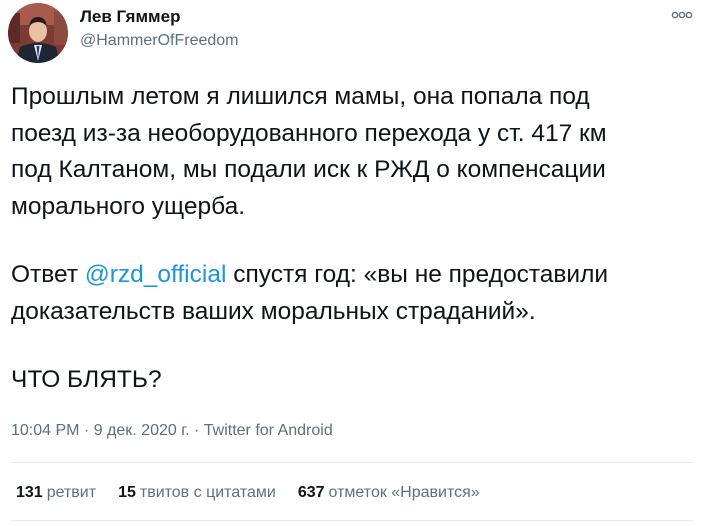  I want to click on tweet-time: 10:04 PM, so click(45, 430).